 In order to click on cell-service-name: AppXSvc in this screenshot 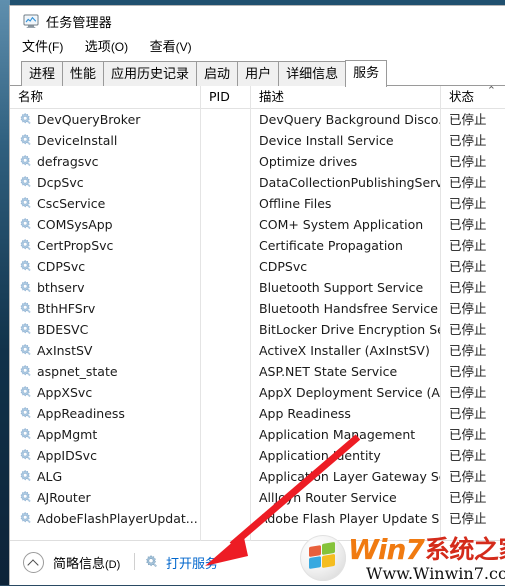, I will do `click(65, 392)`.